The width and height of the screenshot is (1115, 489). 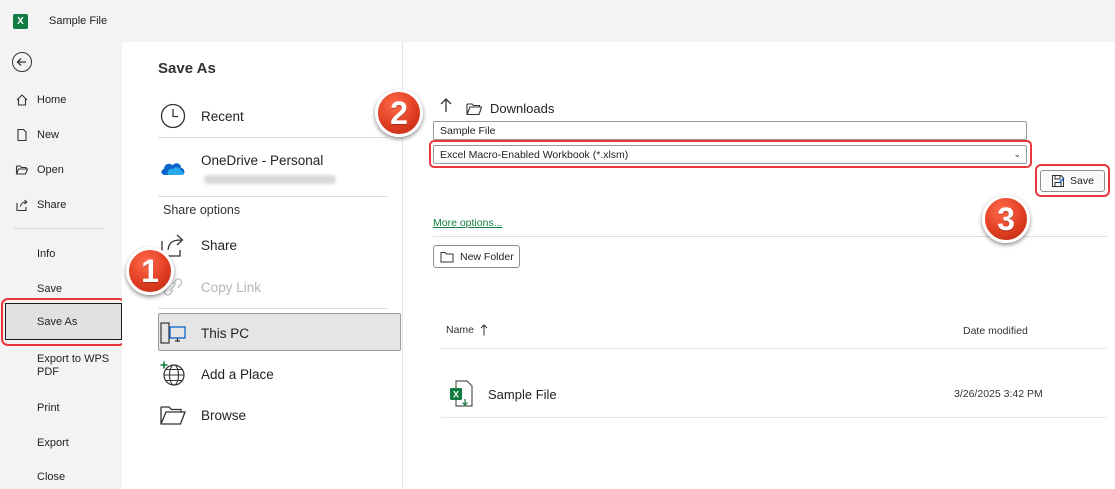 What do you see at coordinates (730, 154) in the screenshot?
I see `highlight-filetype` at bounding box center [730, 154].